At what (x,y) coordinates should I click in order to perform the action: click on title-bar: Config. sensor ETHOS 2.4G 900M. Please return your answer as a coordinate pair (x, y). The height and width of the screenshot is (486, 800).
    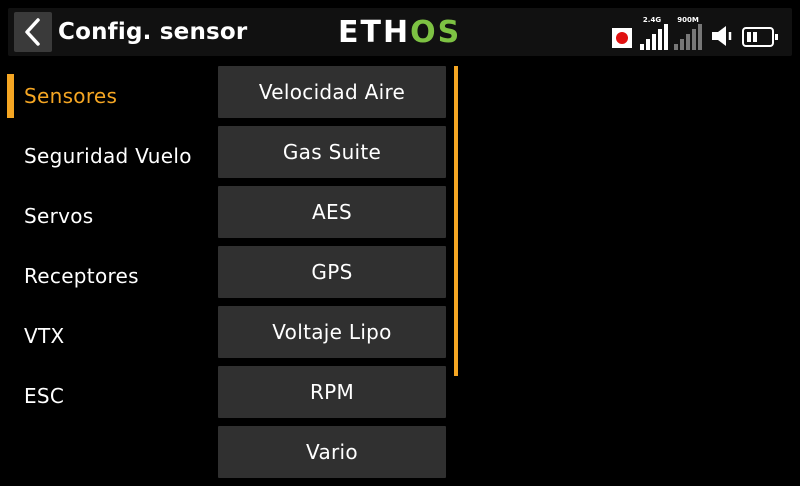
    Looking at the image, I should click on (400, 32).